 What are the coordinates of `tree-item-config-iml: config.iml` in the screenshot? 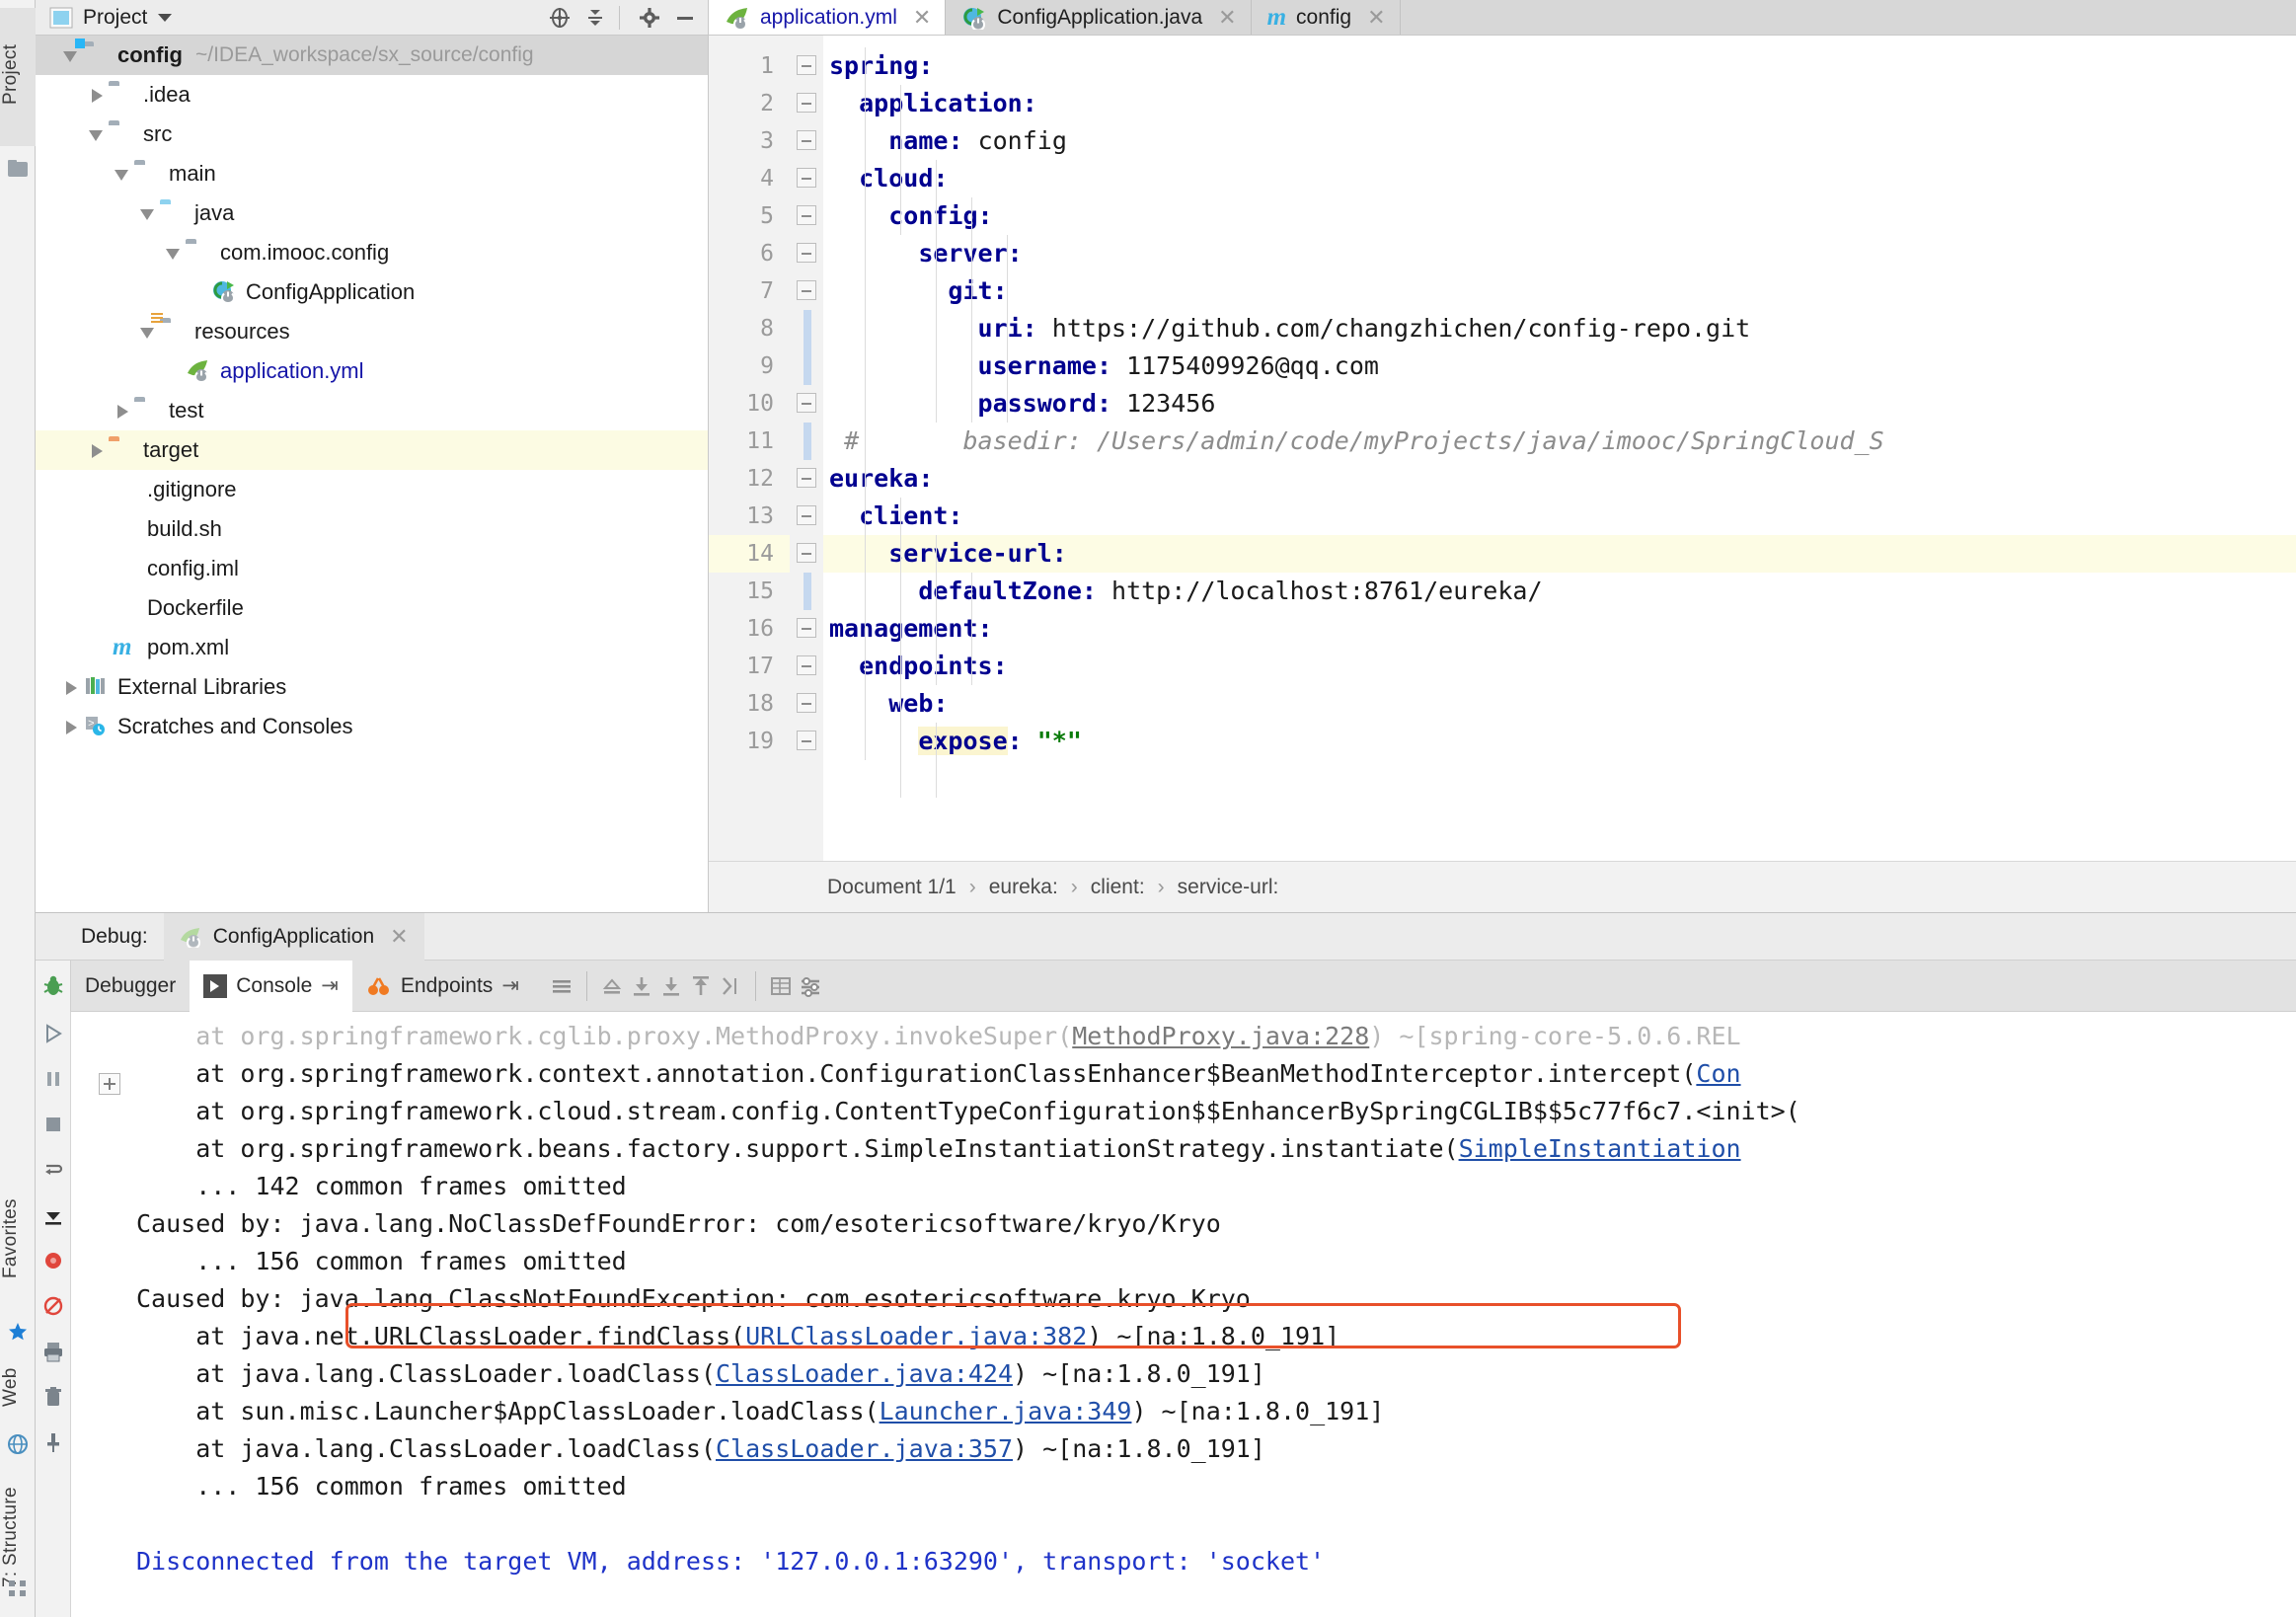 It's located at (372, 568).